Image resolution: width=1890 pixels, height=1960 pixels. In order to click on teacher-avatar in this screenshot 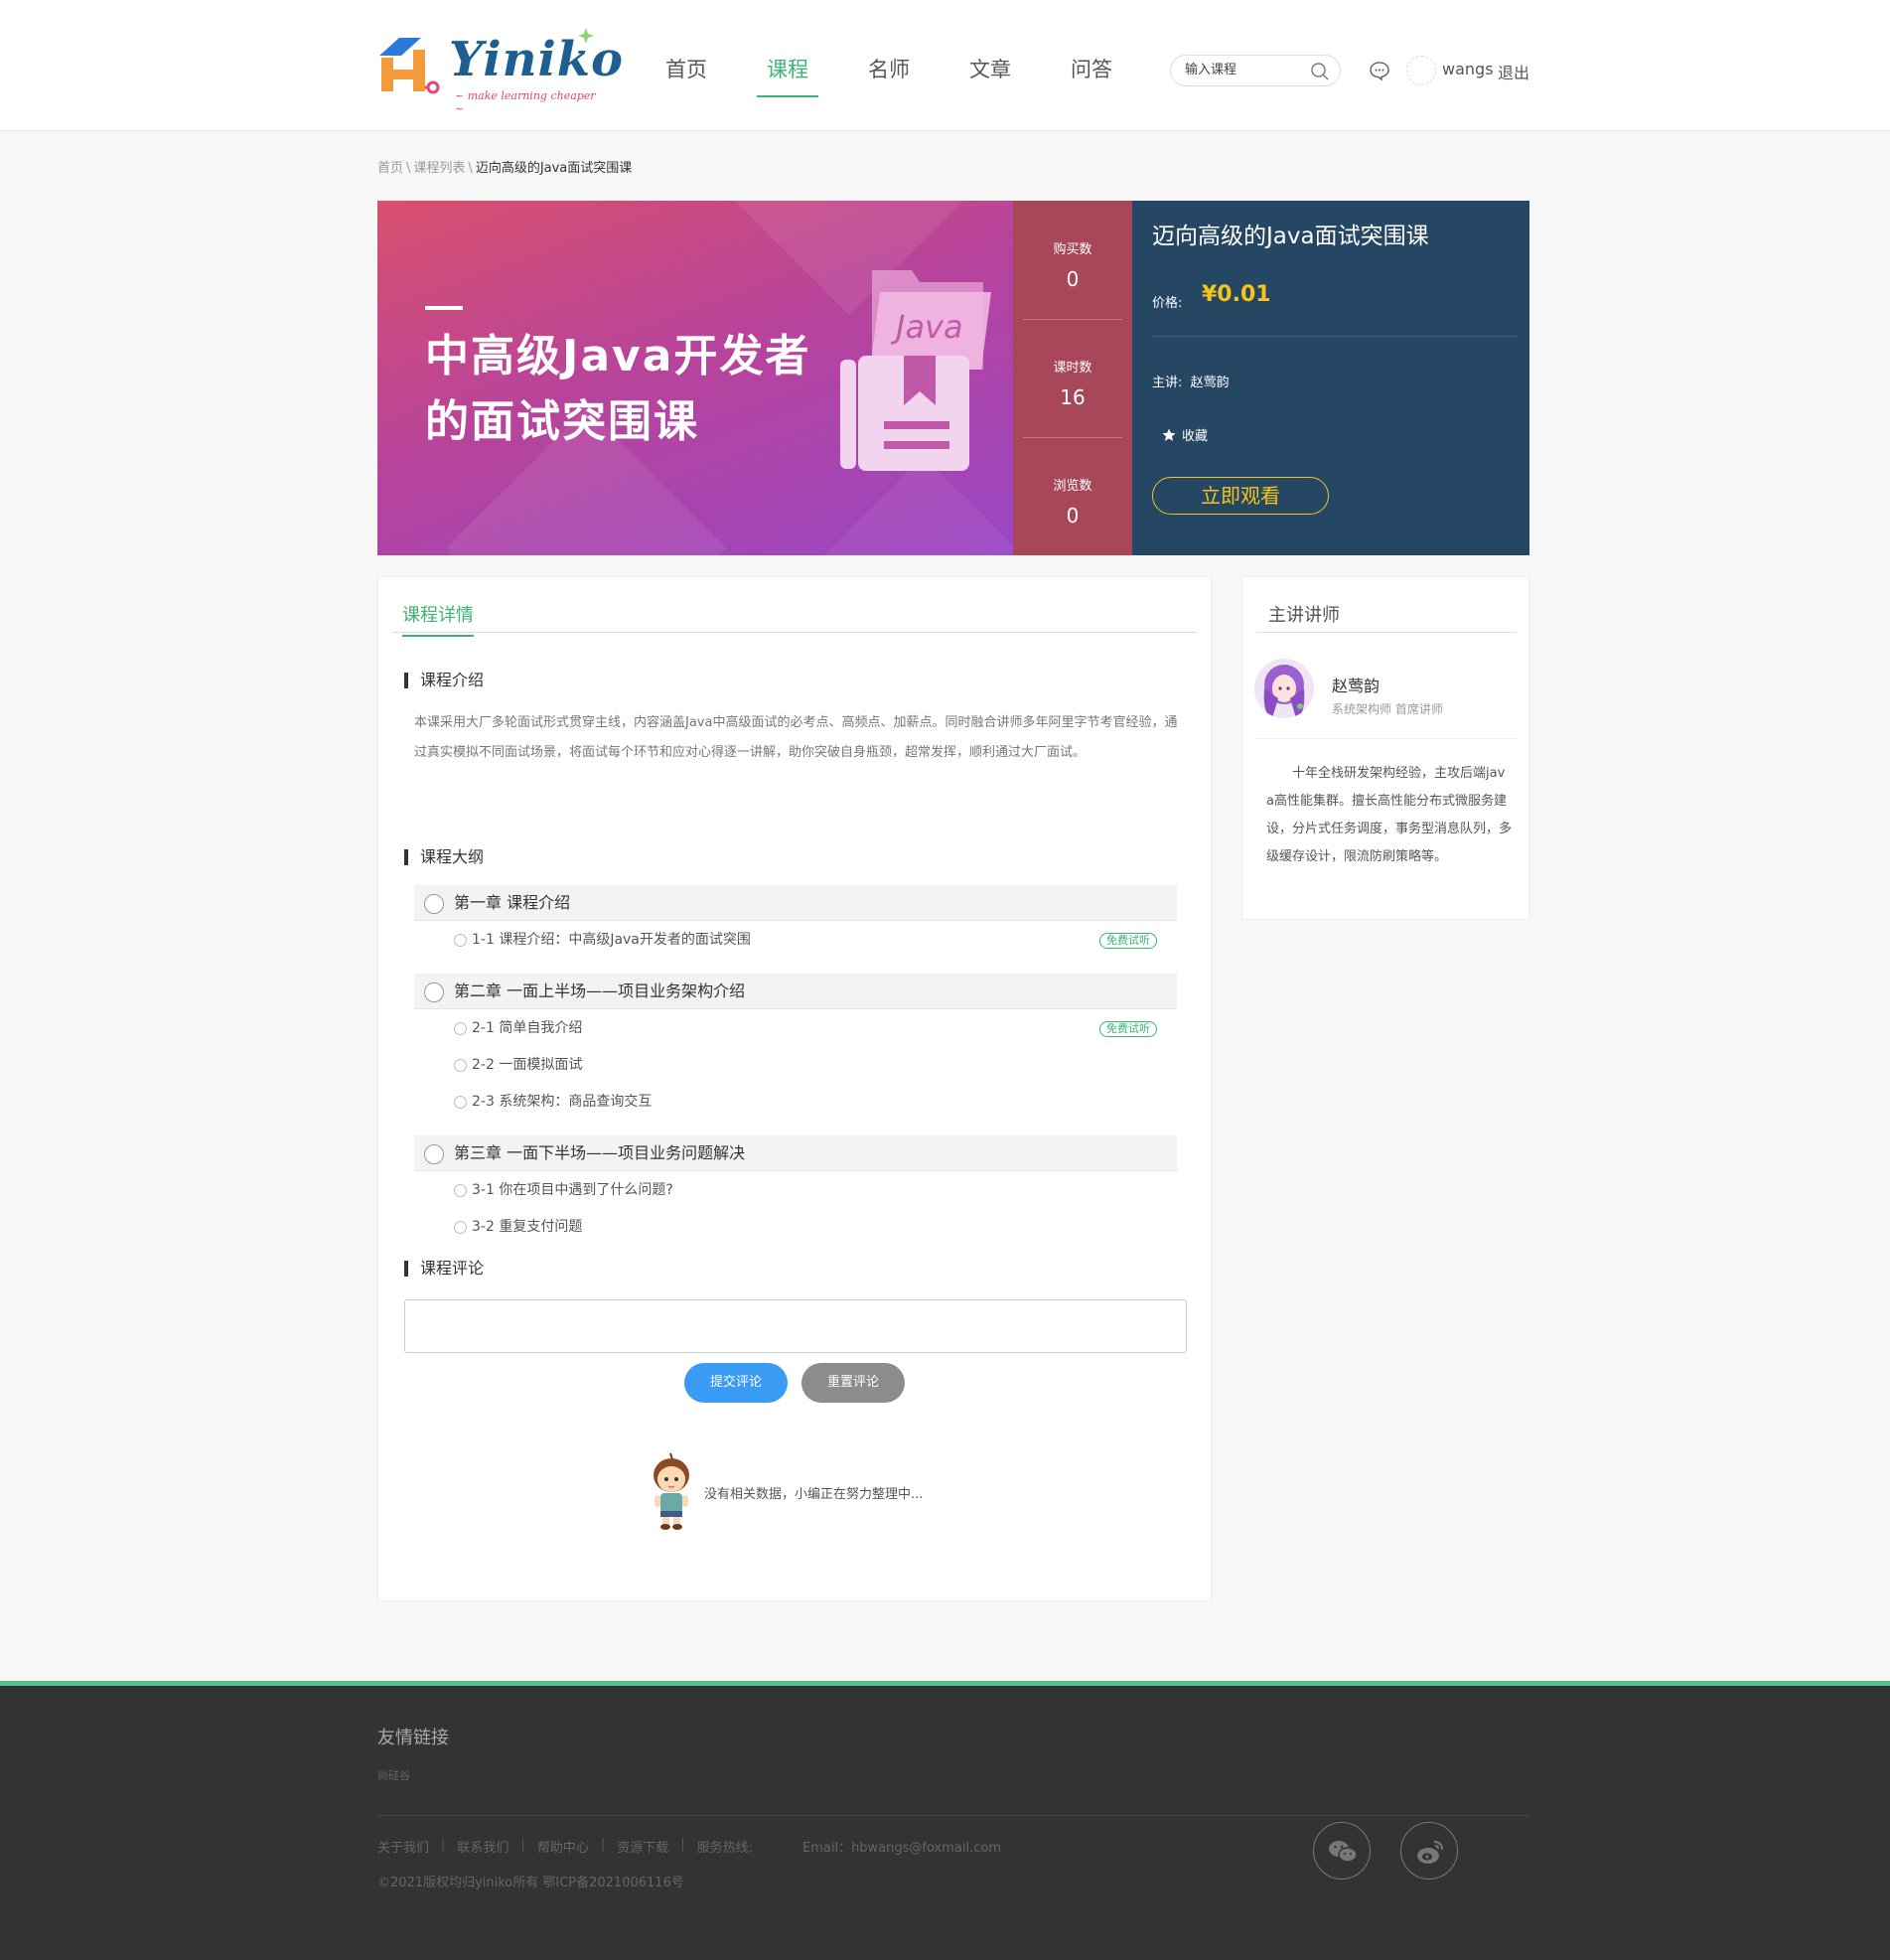, I will do `click(1284, 688)`.